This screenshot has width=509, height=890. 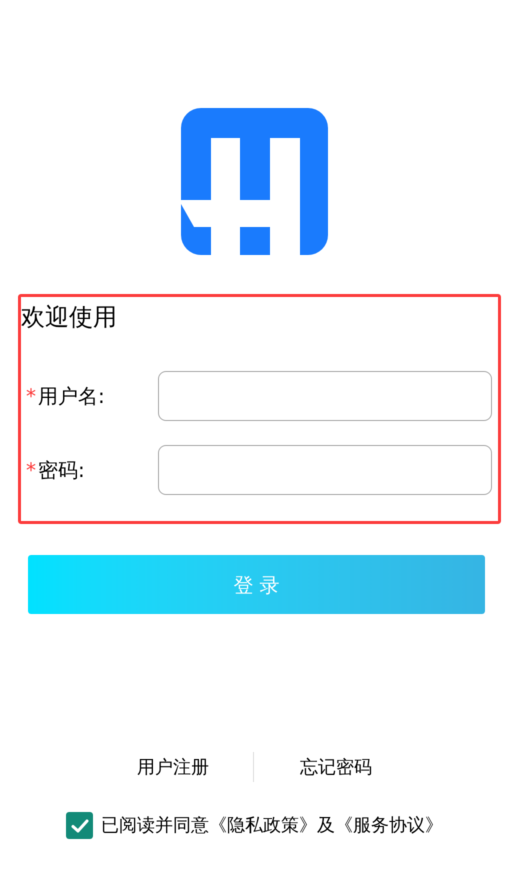 What do you see at coordinates (79, 825) in the screenshot?
I see `agreement-checkbox` at bounding box center [79, 825].